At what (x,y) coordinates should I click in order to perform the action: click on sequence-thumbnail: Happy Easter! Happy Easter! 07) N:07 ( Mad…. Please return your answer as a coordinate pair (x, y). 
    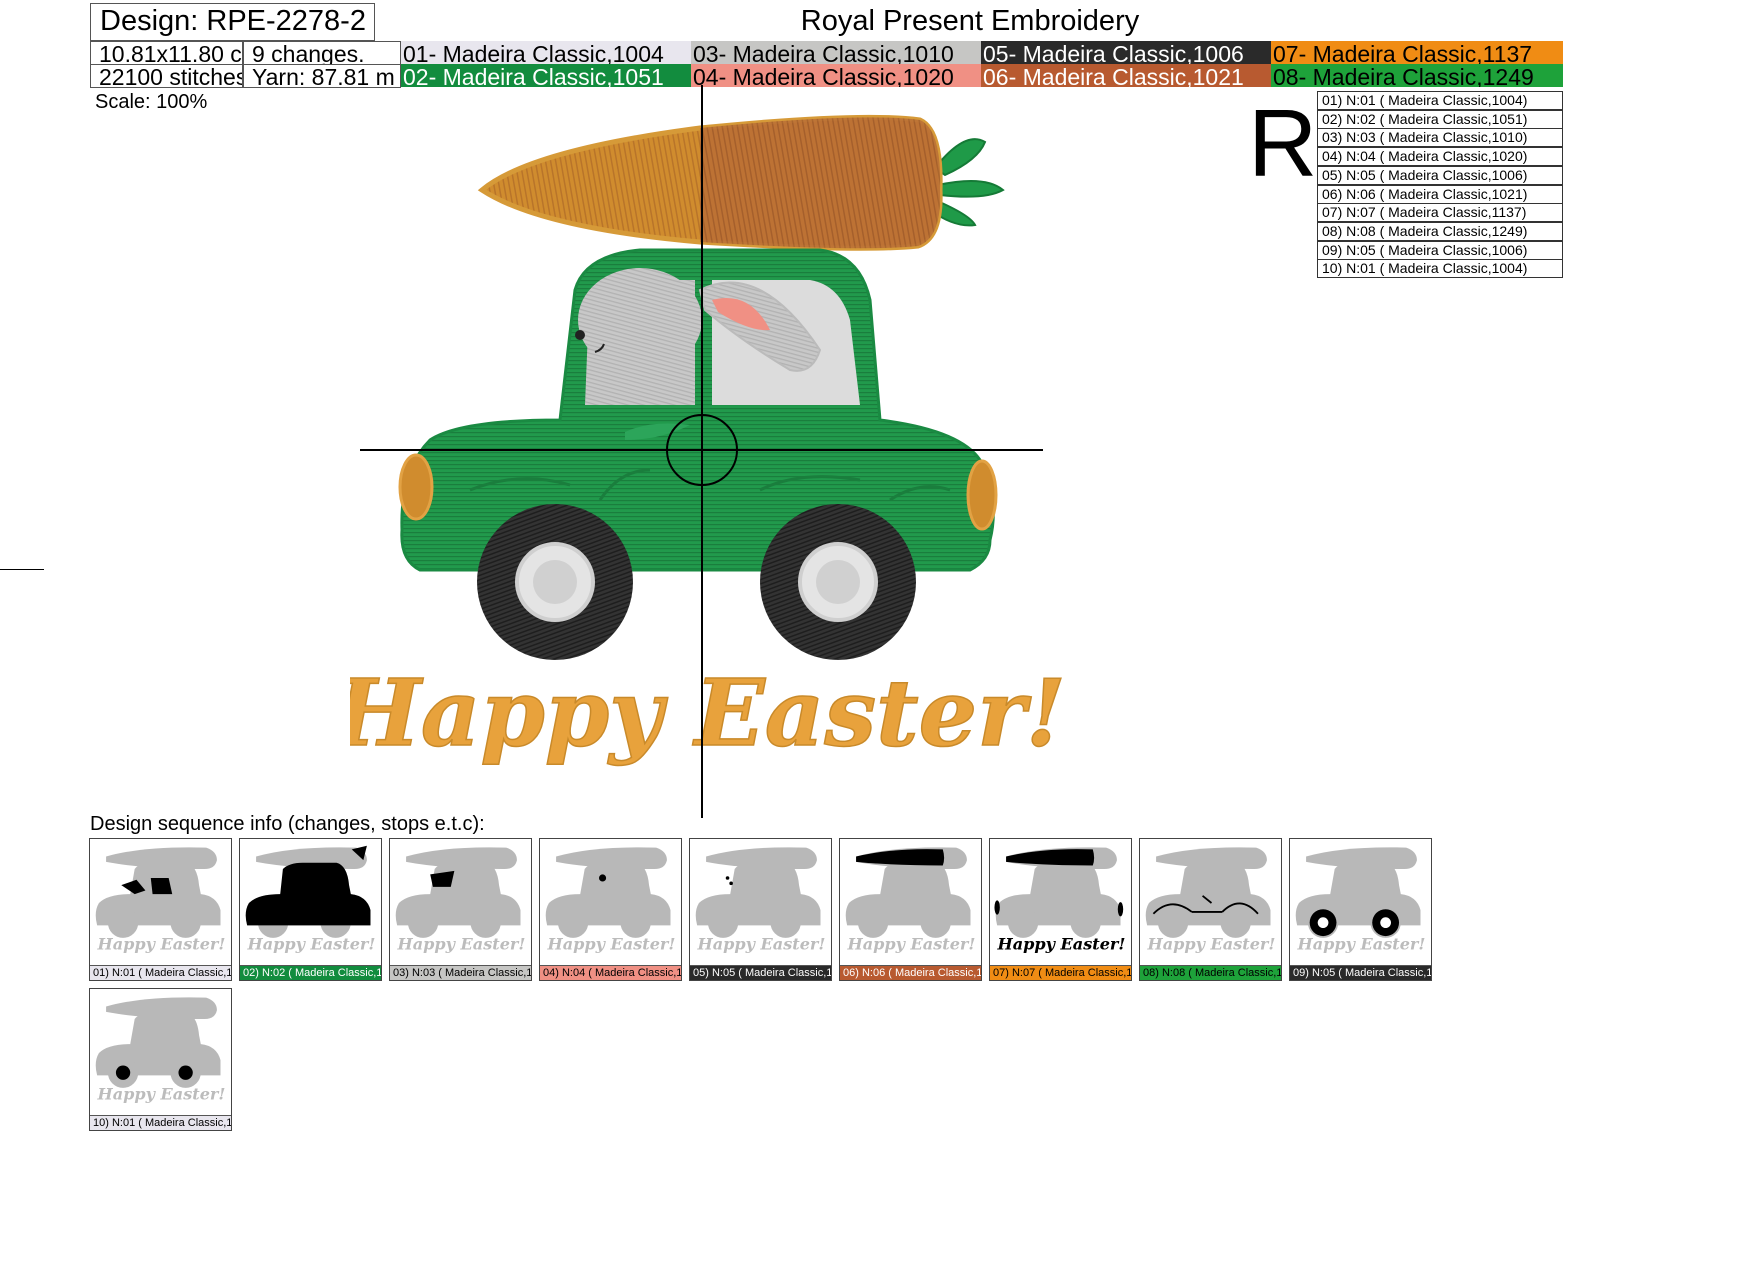
    Looking at the image, I should click on (1060, 909).